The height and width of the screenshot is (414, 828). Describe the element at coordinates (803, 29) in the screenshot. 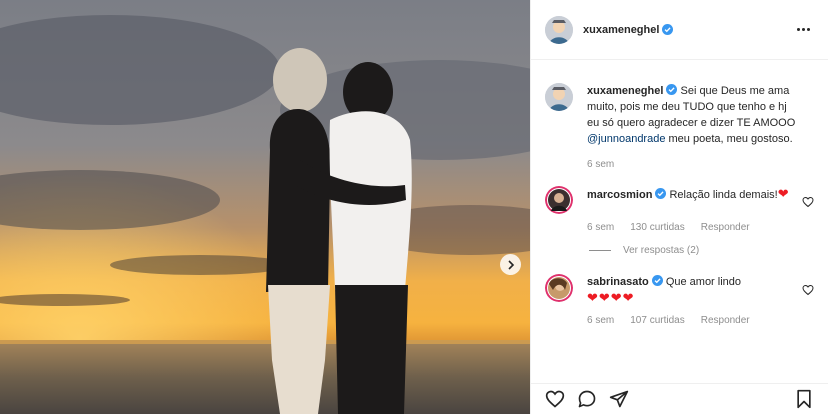

I see `more-options-button` at that location.